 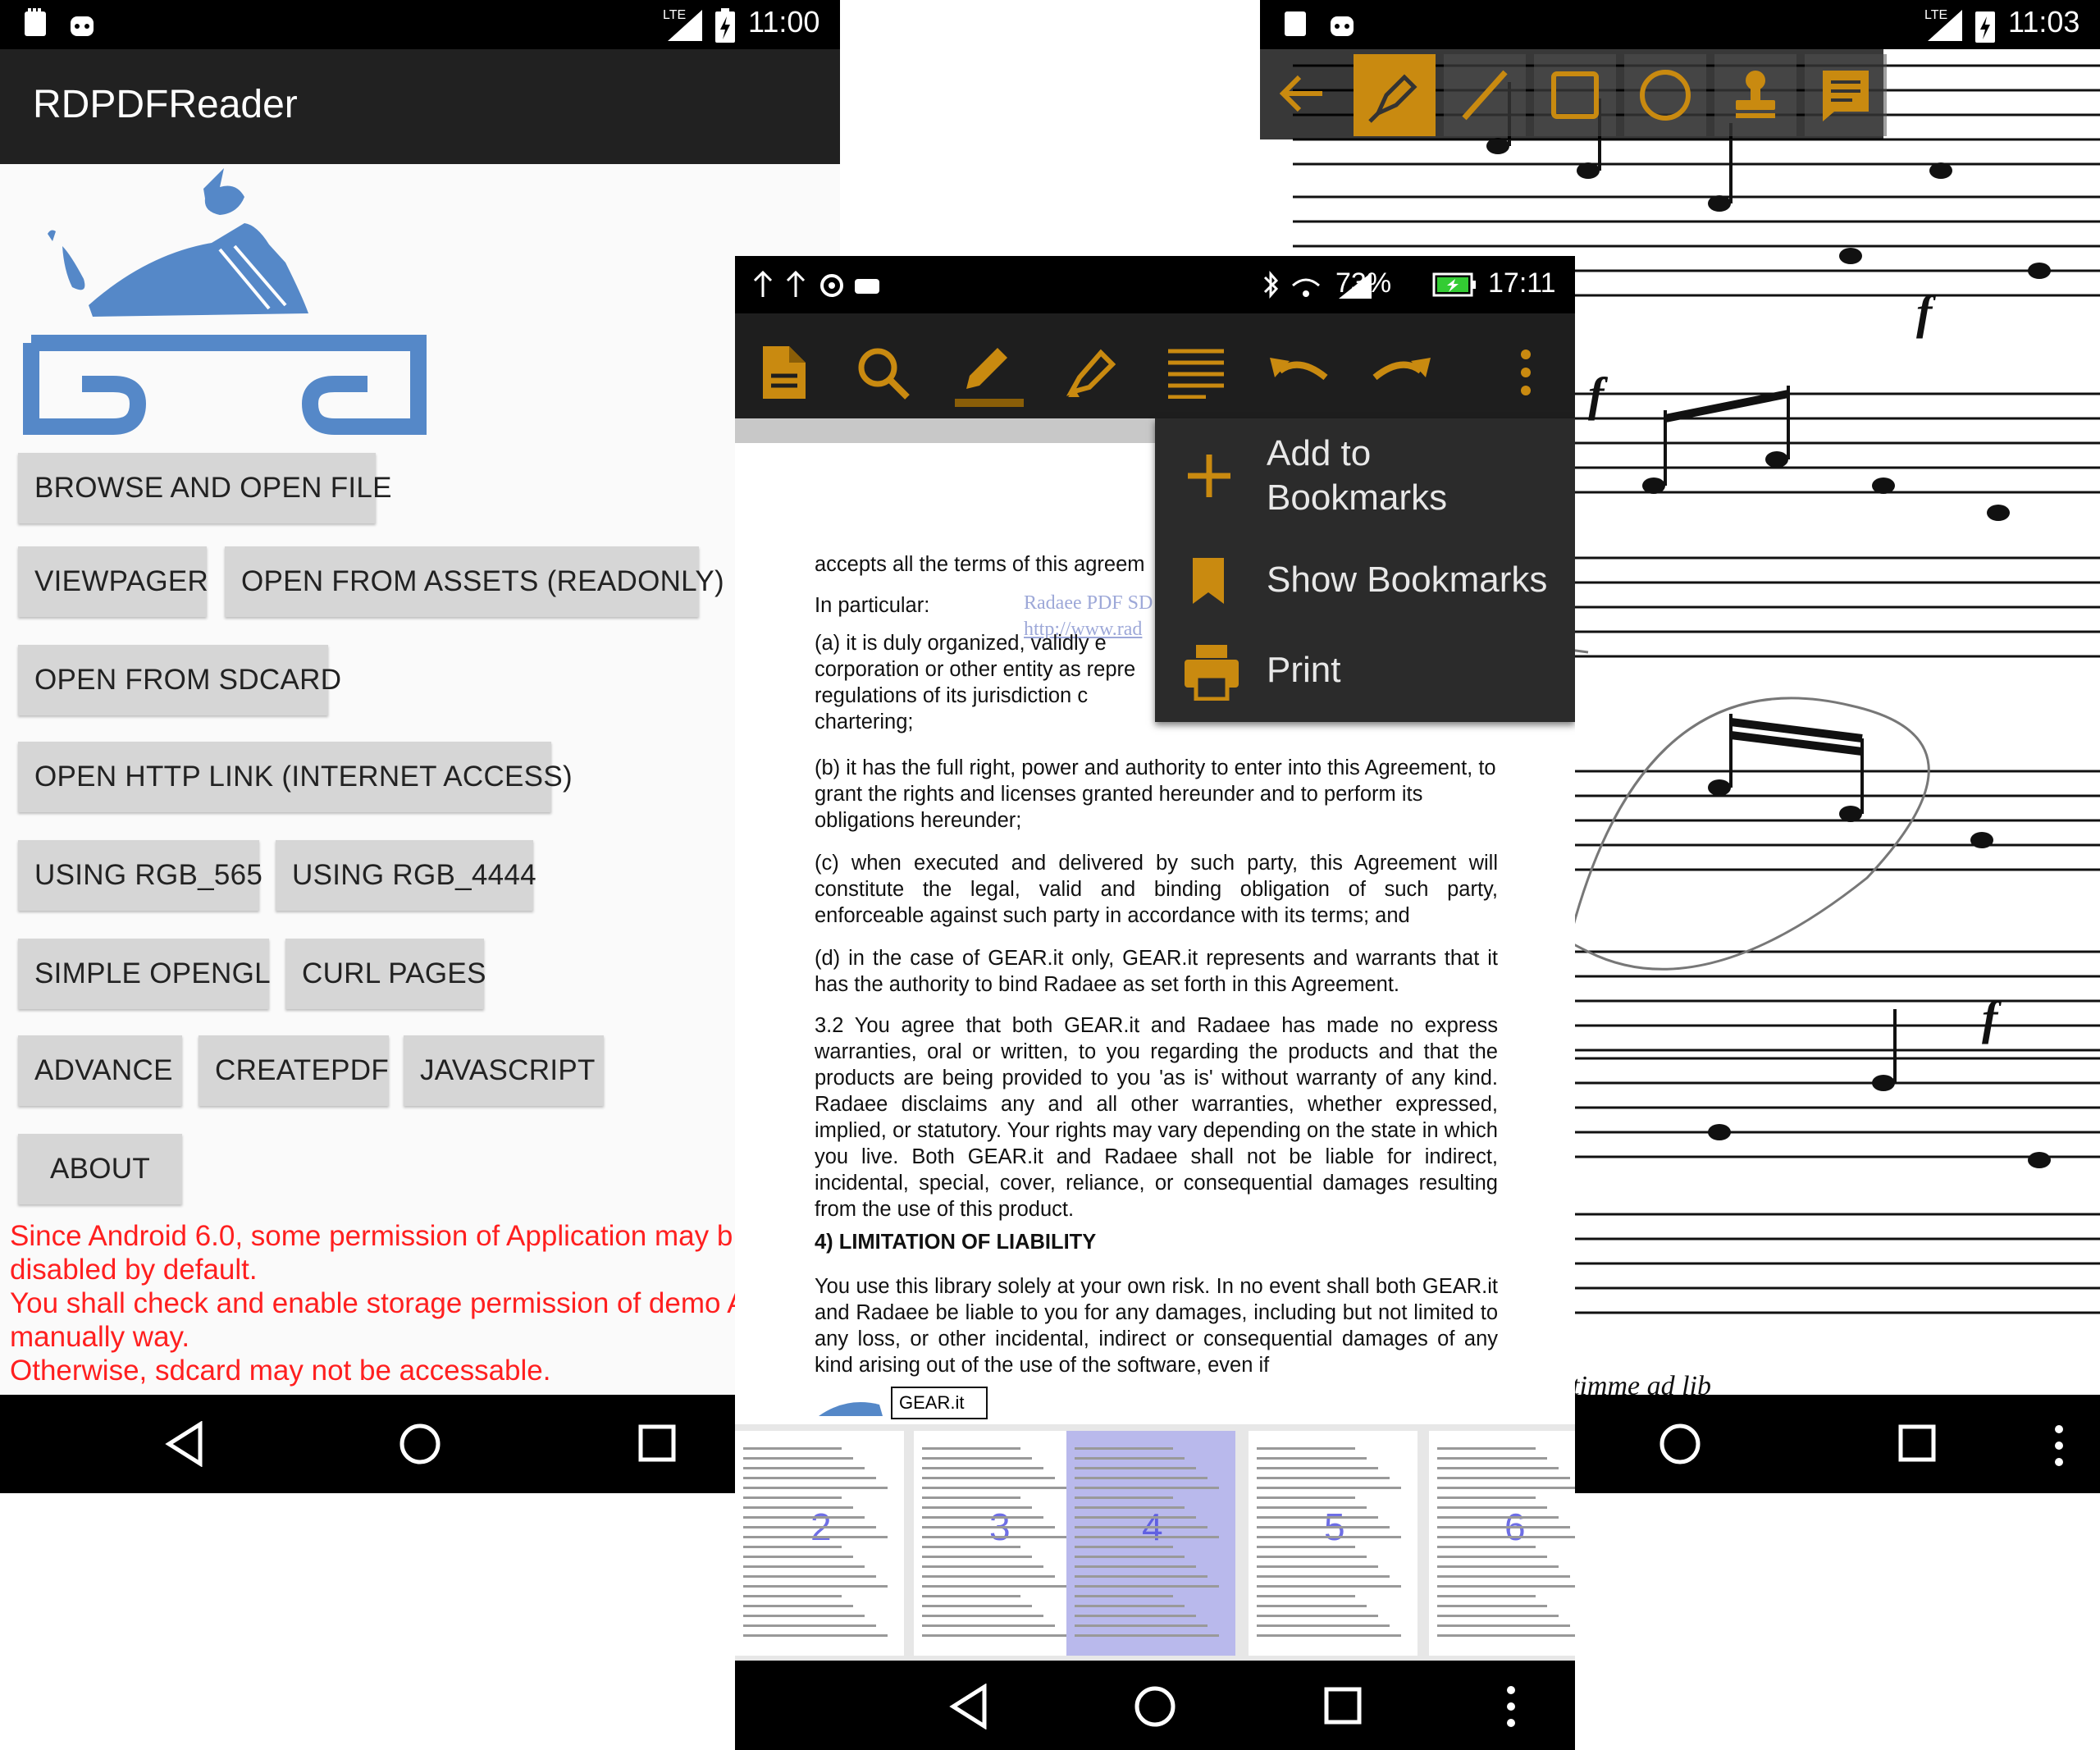 I want to click on gear-logo-text: GEAR.it, so click(x=932, y=1402).